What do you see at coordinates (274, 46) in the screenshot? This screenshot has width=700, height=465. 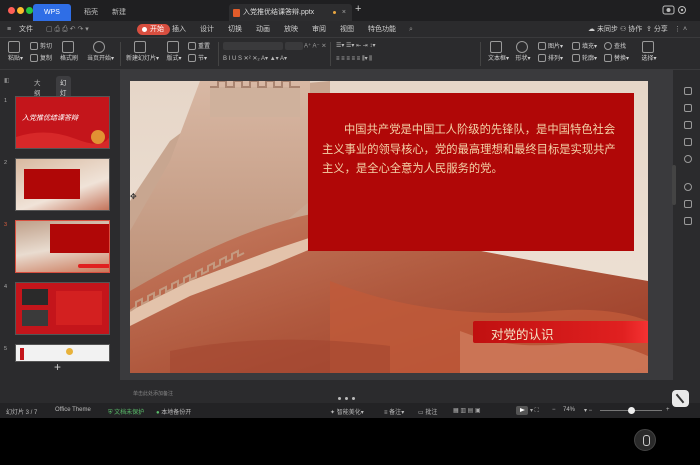 I see `font-controls: A⁺ A⁻ ✕` at bounding box center [274, 46].